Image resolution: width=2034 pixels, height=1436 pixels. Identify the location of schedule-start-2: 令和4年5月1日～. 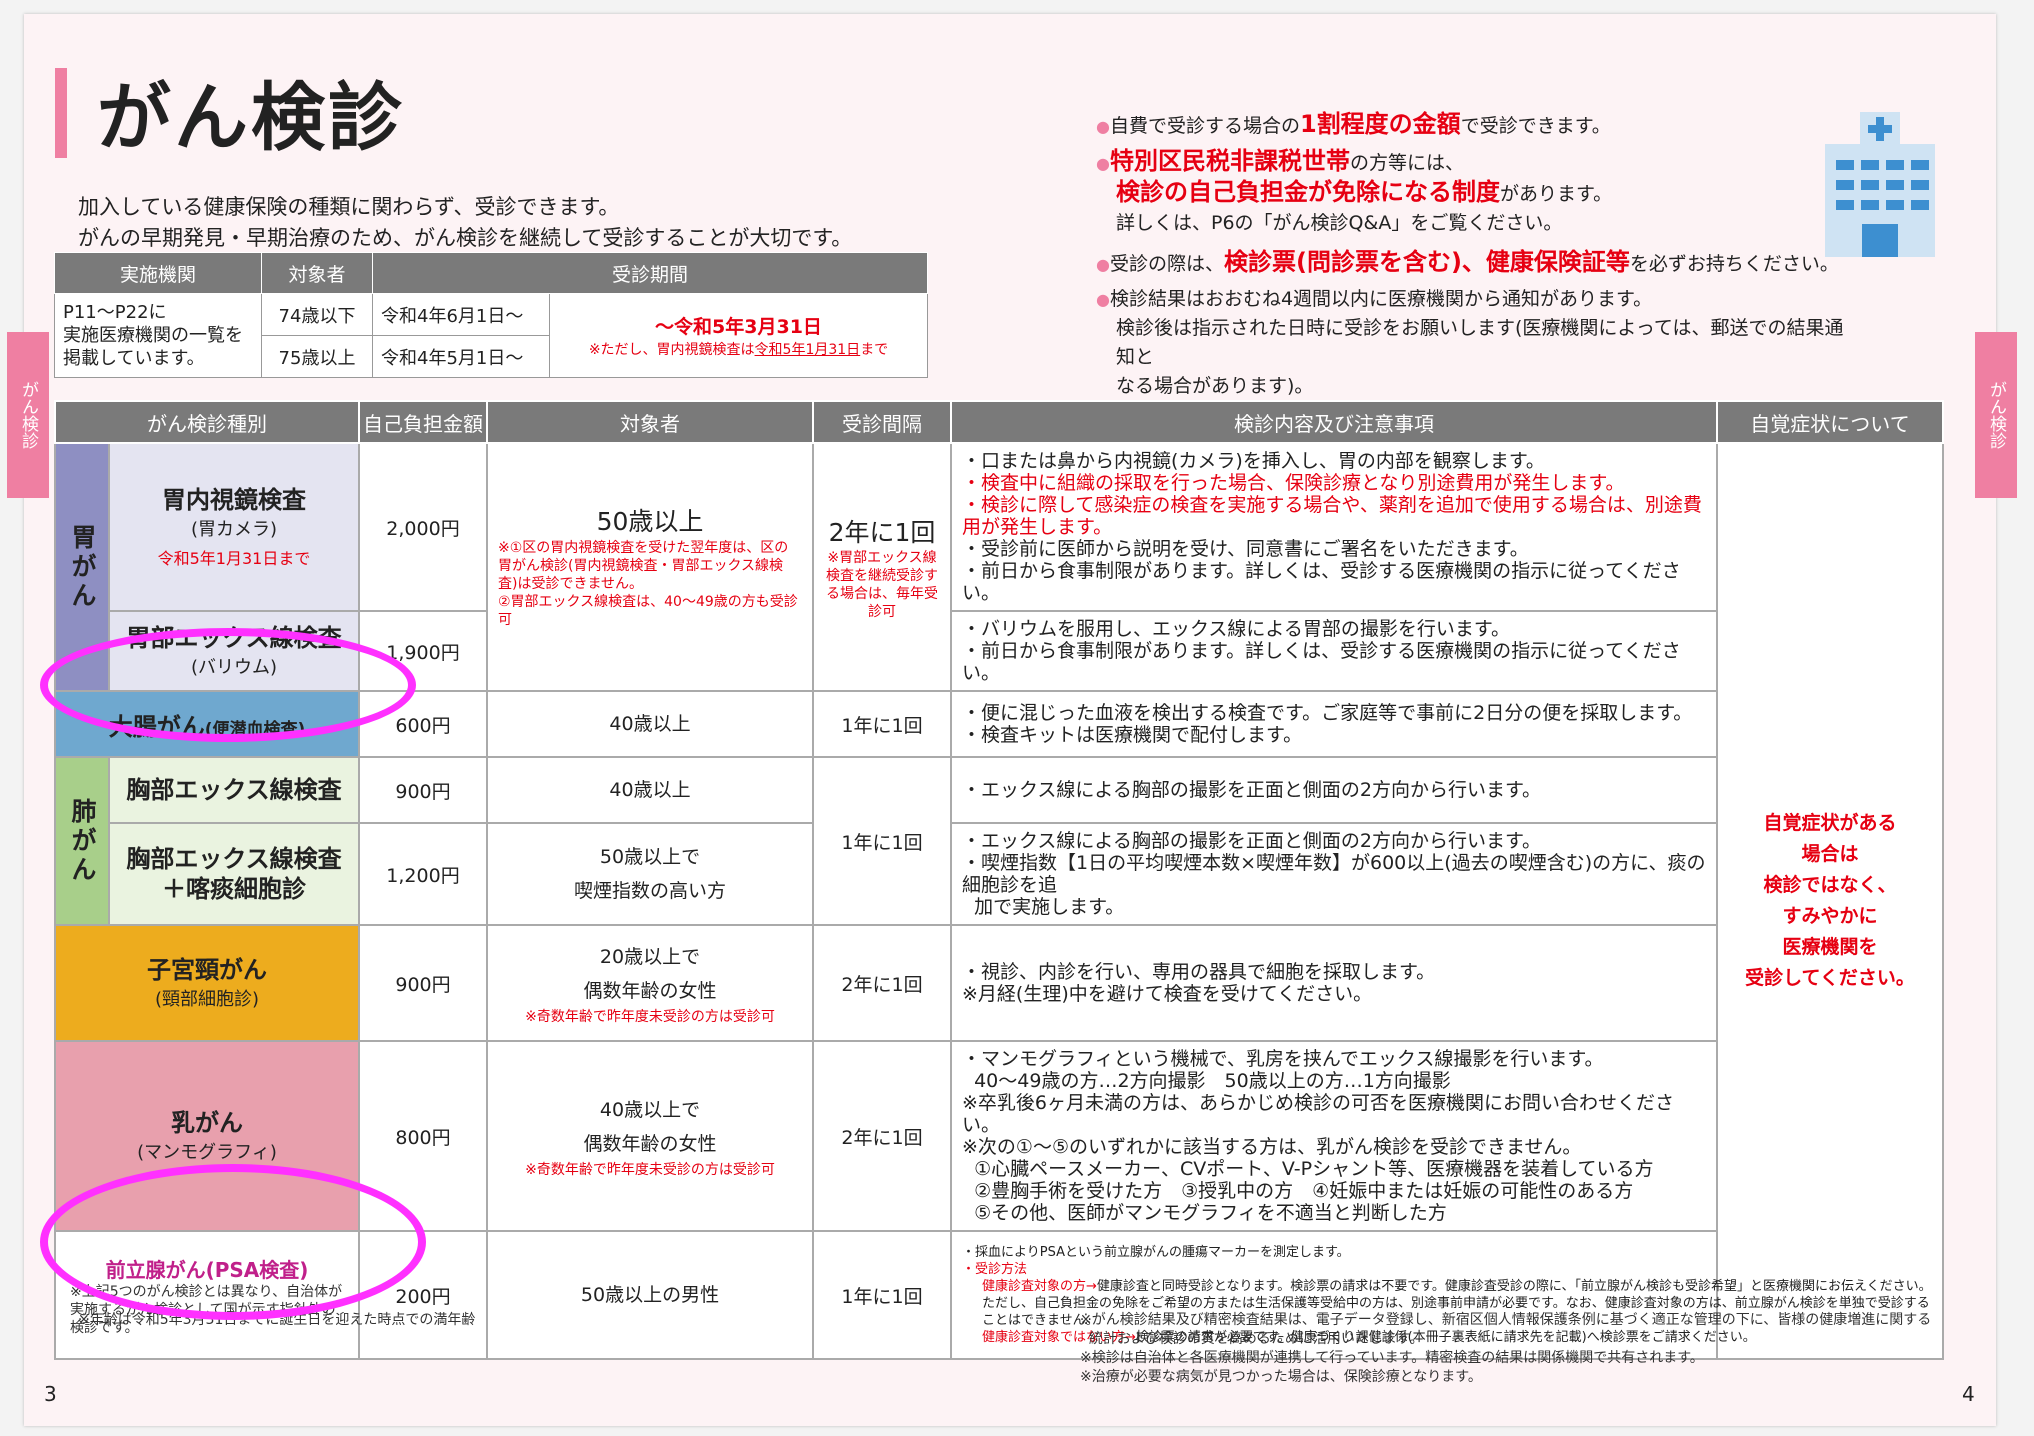
(461, 356).